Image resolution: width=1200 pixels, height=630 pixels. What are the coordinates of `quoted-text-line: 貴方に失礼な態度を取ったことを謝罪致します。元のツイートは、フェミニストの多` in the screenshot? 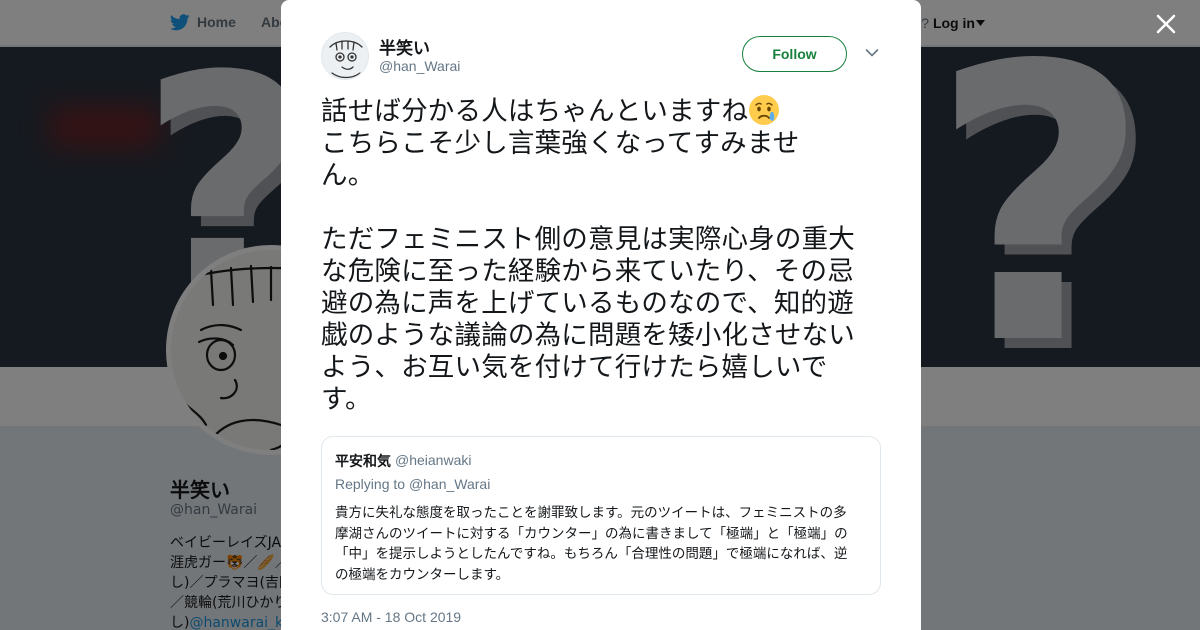 It's located at (591, 513).